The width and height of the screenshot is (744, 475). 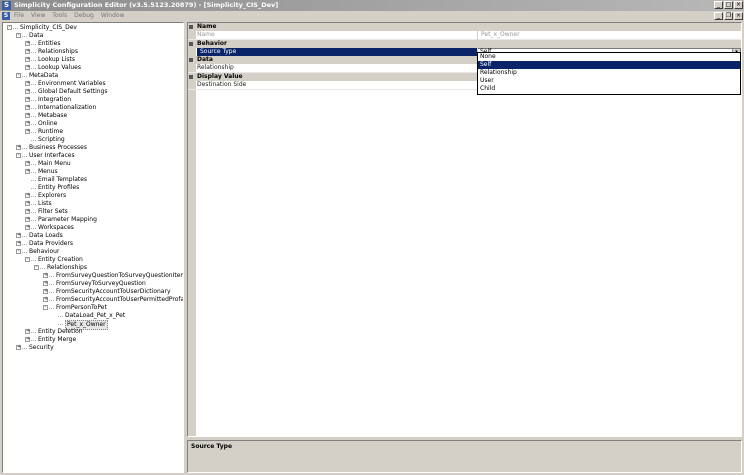 I want to click on tree-node: + Lookup Values, so click(x=93, y=68).